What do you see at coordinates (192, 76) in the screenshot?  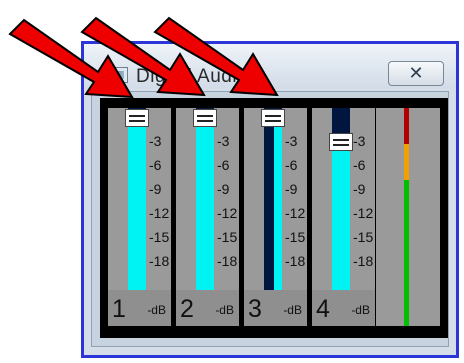 I see `window-title: Digital Audio` at bounding box center [192, 76].